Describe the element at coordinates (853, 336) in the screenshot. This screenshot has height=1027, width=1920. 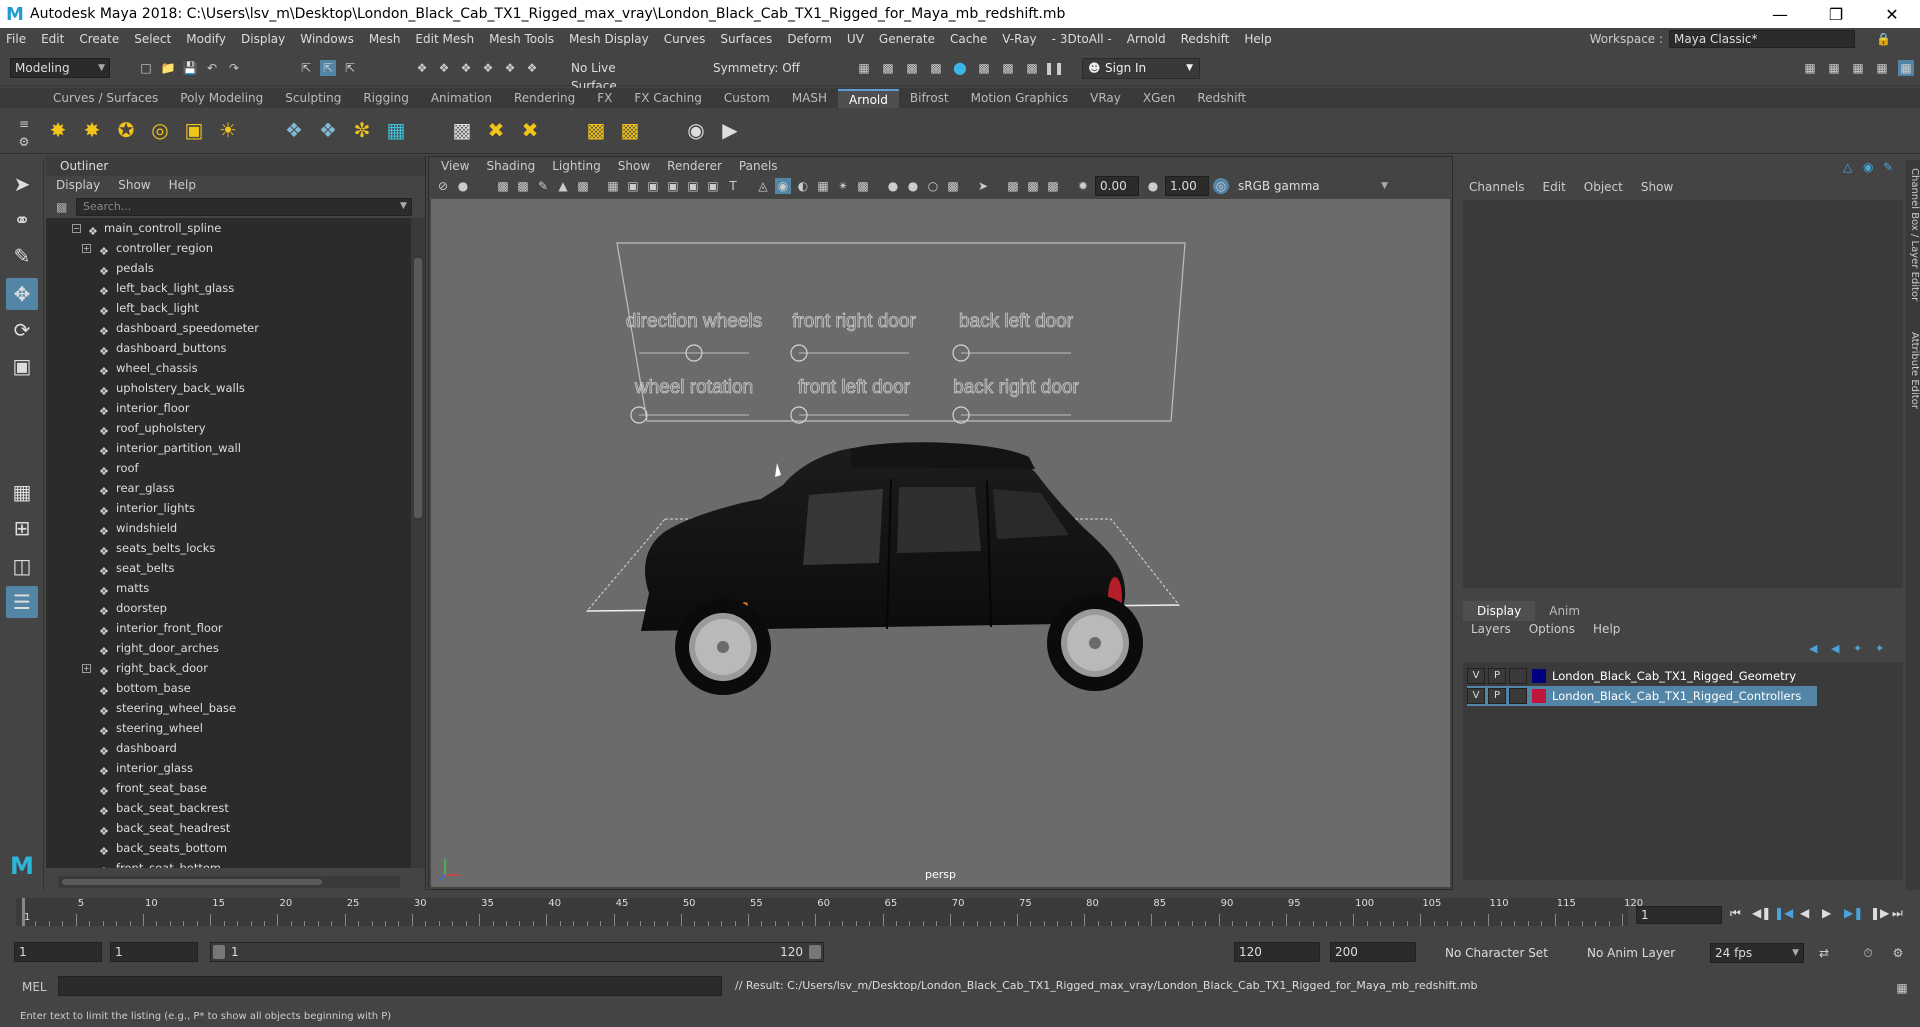
I see `control-front-right-door: front right door` at that location.